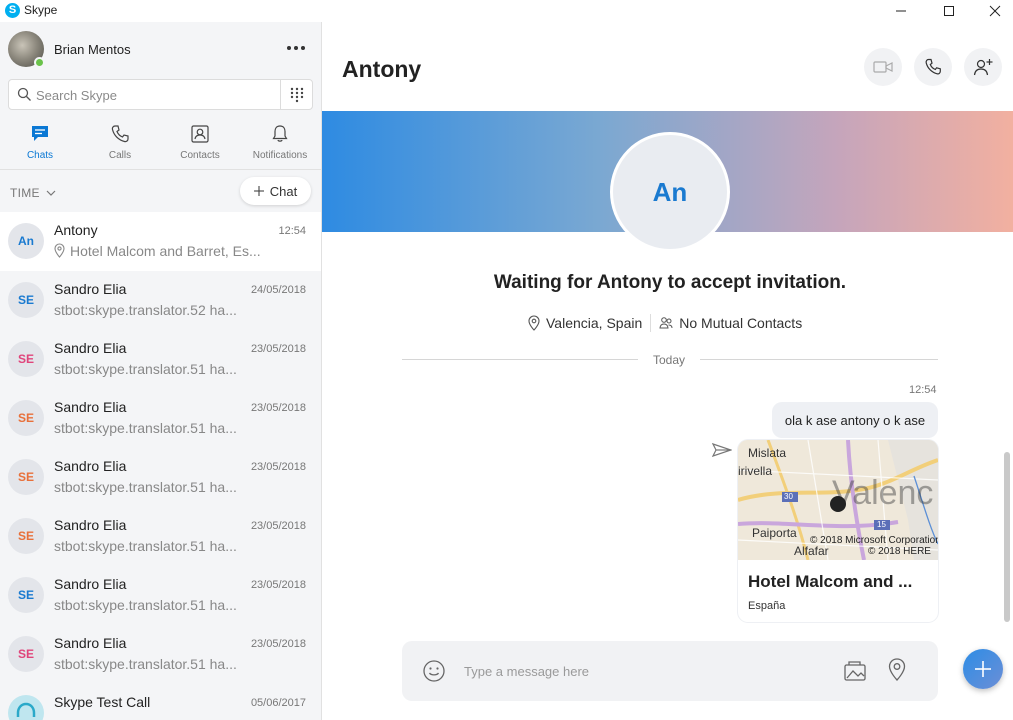  I want to click on map-copyright: © 2018 HERE, so click(899, 551).